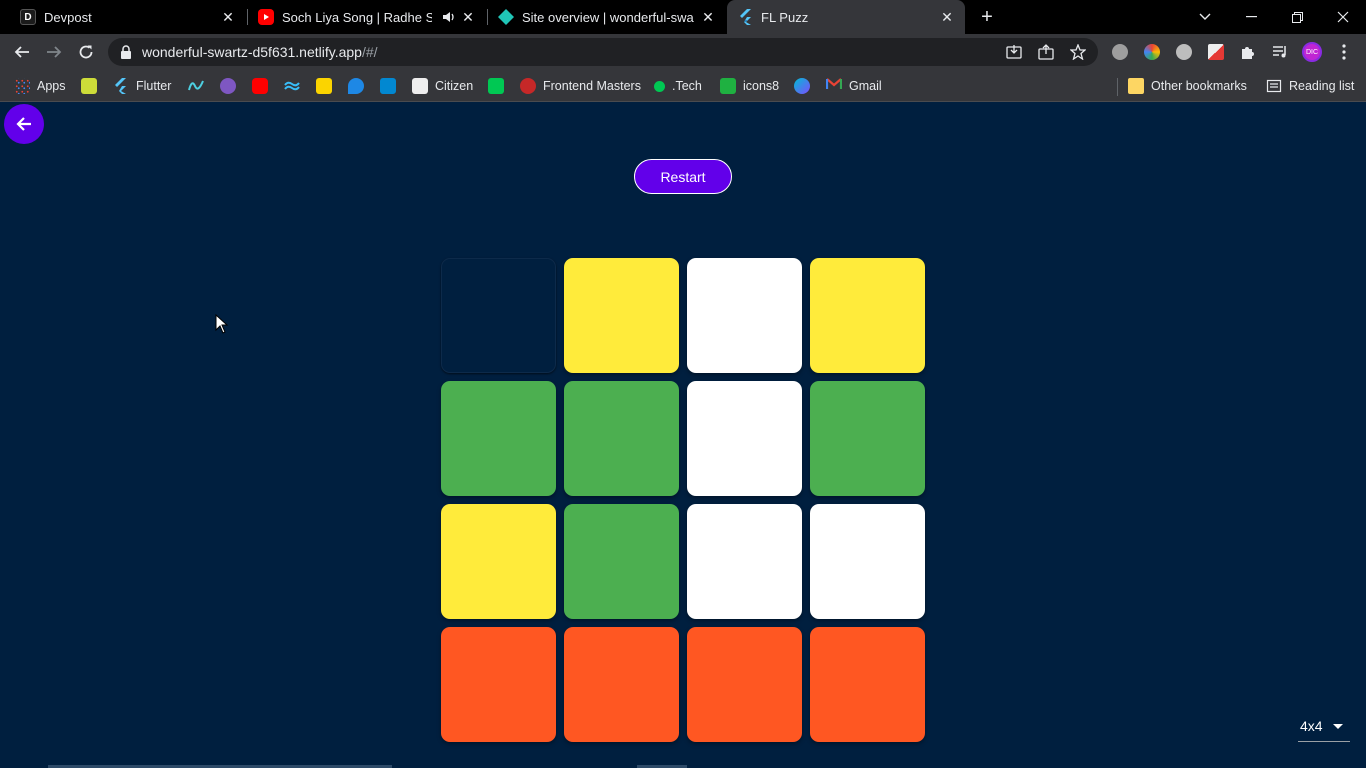 This screenshot has width=1366, height=768. Describe the element at coordinates (1136, 86) in the screenshot. I see `folder-icon` at that location.